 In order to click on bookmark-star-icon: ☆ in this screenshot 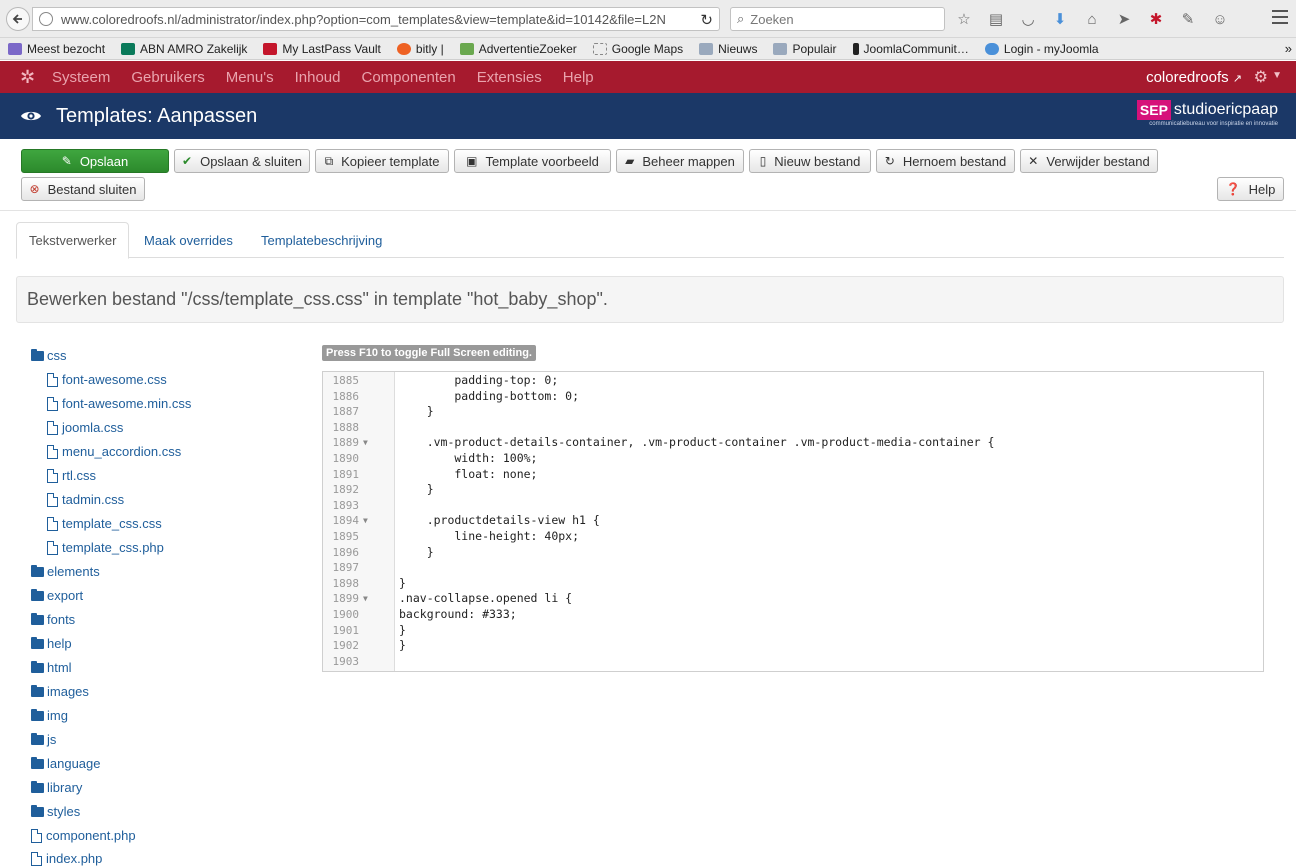, I will do `click(964, 19)`.